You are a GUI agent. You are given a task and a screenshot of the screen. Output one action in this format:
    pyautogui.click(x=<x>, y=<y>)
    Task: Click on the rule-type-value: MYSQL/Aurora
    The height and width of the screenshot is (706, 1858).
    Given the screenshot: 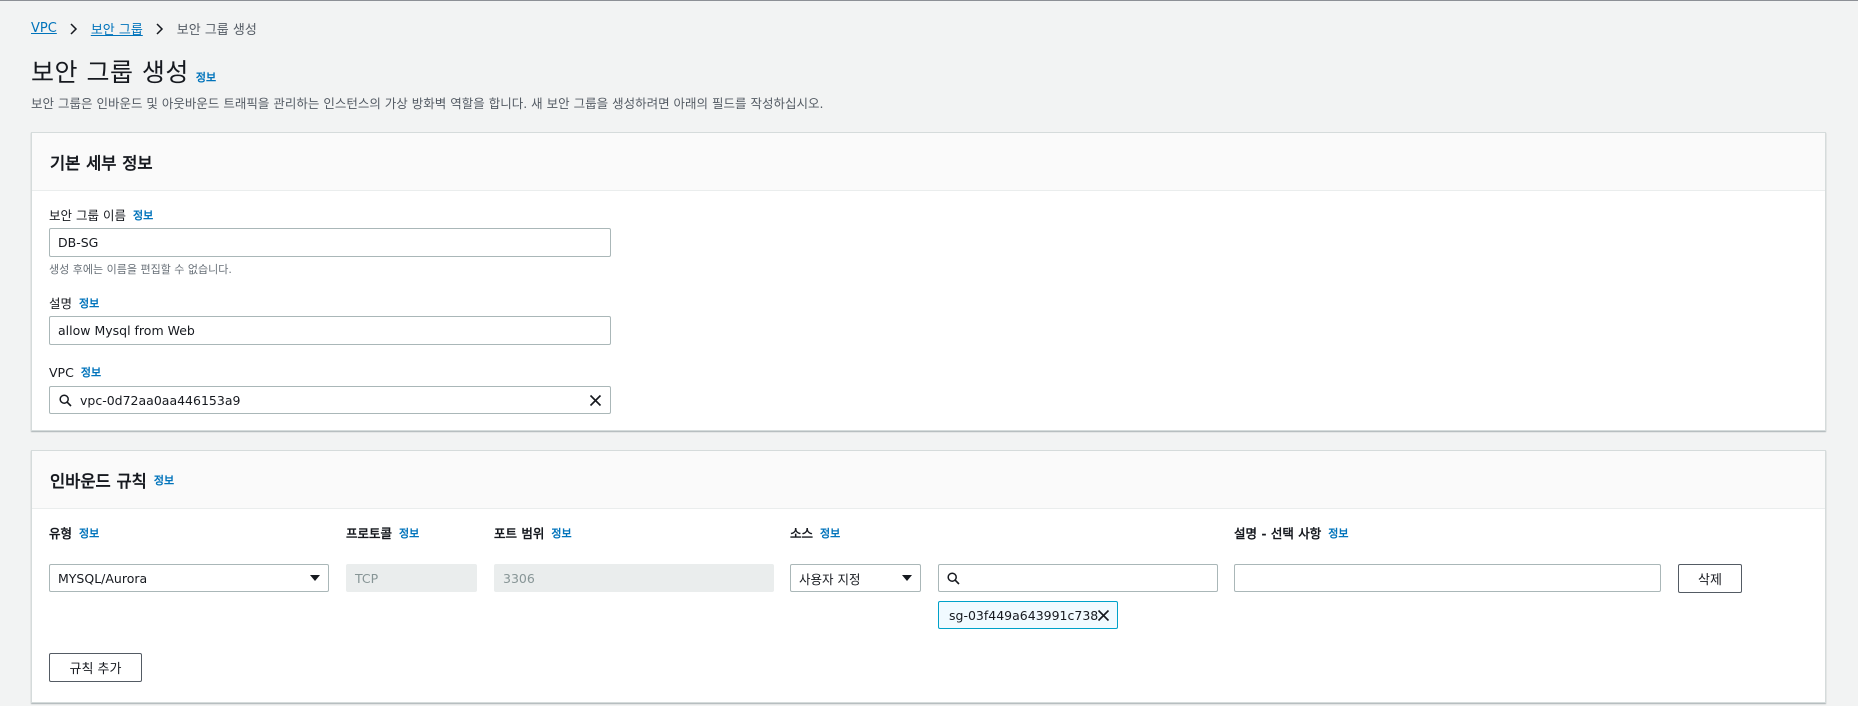 What is the action you would take?
    pyautogui.click(x=103, y=578)
    